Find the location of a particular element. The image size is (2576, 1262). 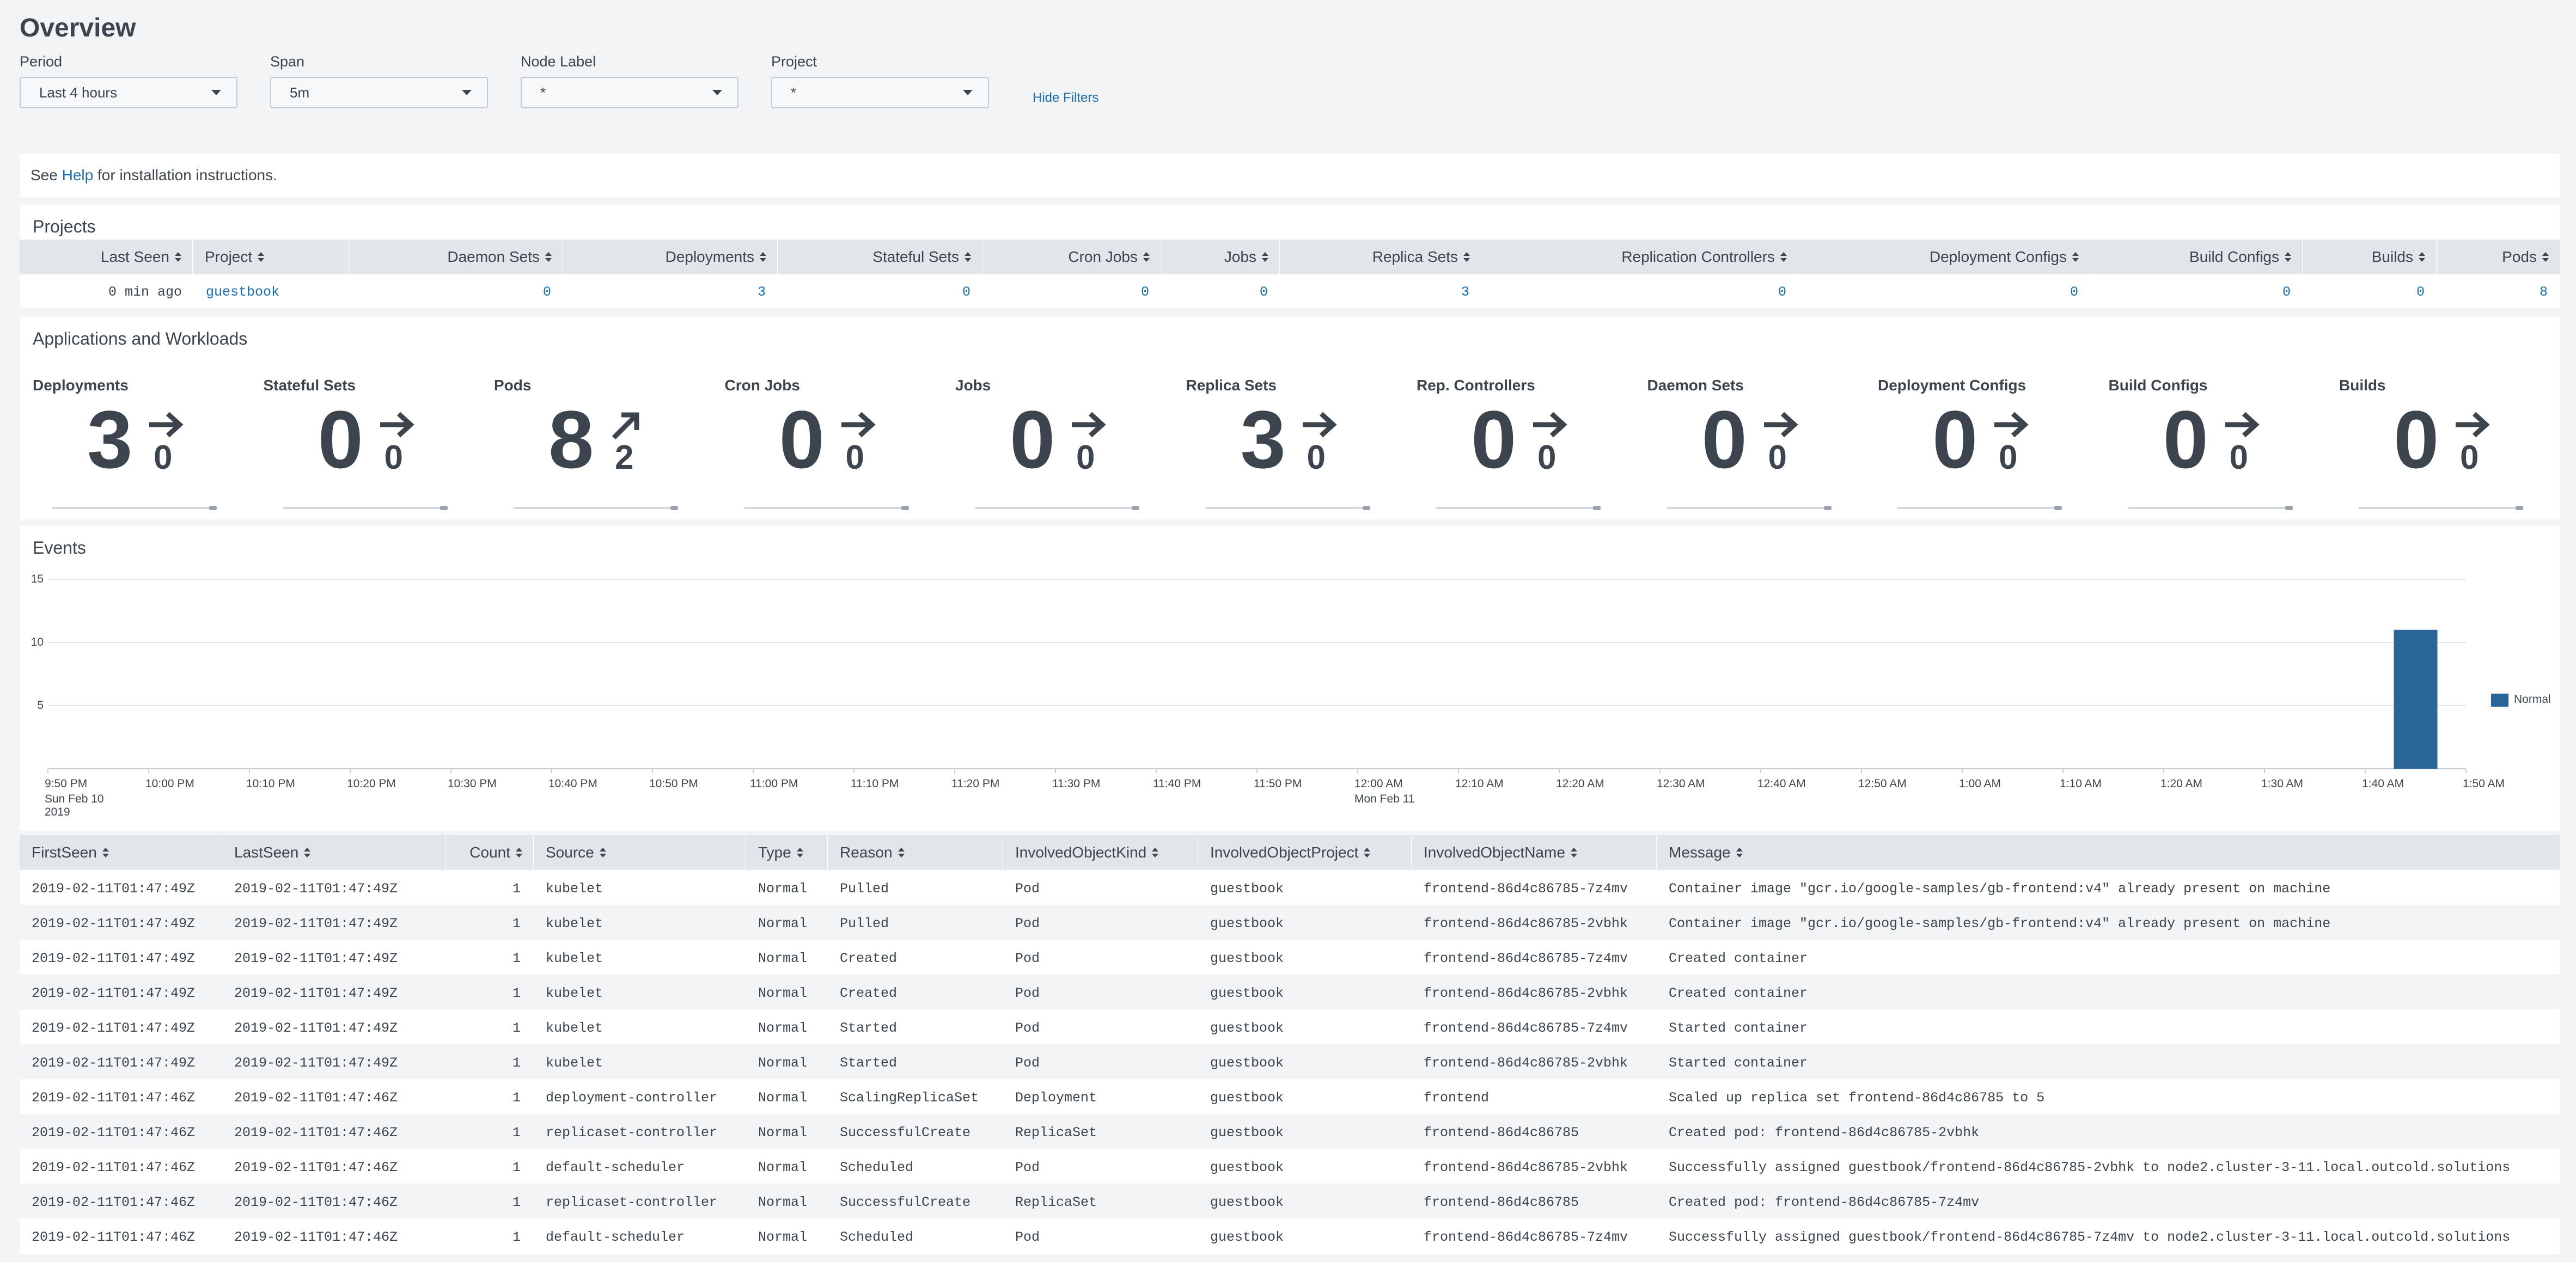

chevron-down-icon is located at coordinates (216, 92).